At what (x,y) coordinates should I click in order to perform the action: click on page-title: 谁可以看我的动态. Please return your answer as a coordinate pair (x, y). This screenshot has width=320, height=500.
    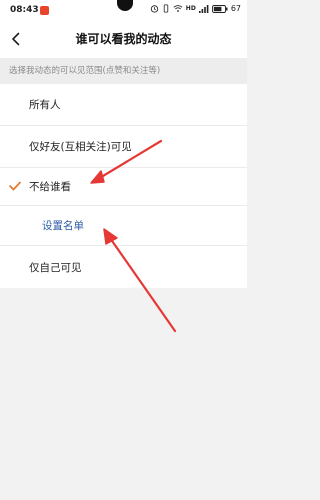
    Looking at the image, I should click on (123, 39).